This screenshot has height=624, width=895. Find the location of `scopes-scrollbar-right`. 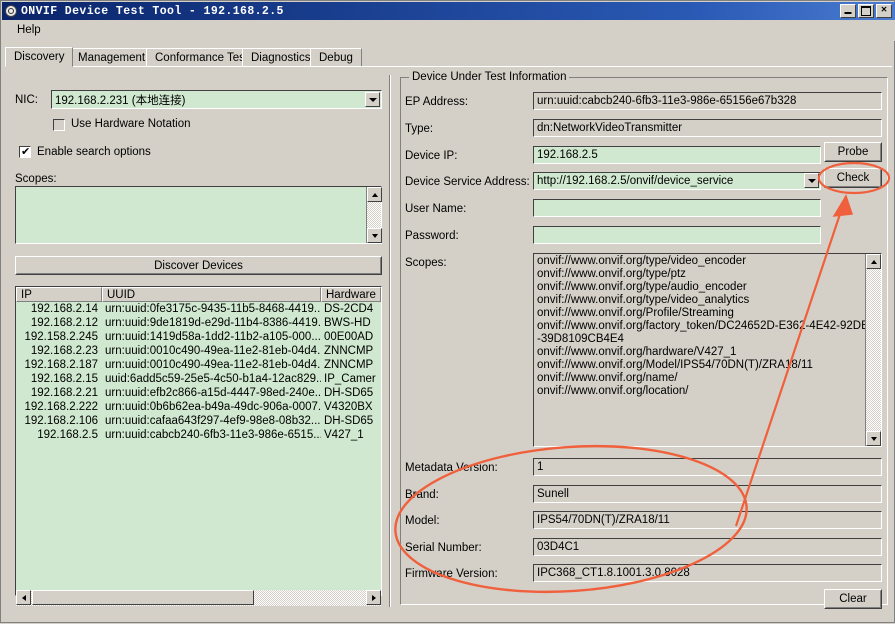

scopes-scrollbar-right is located at coordinates (873, 350).